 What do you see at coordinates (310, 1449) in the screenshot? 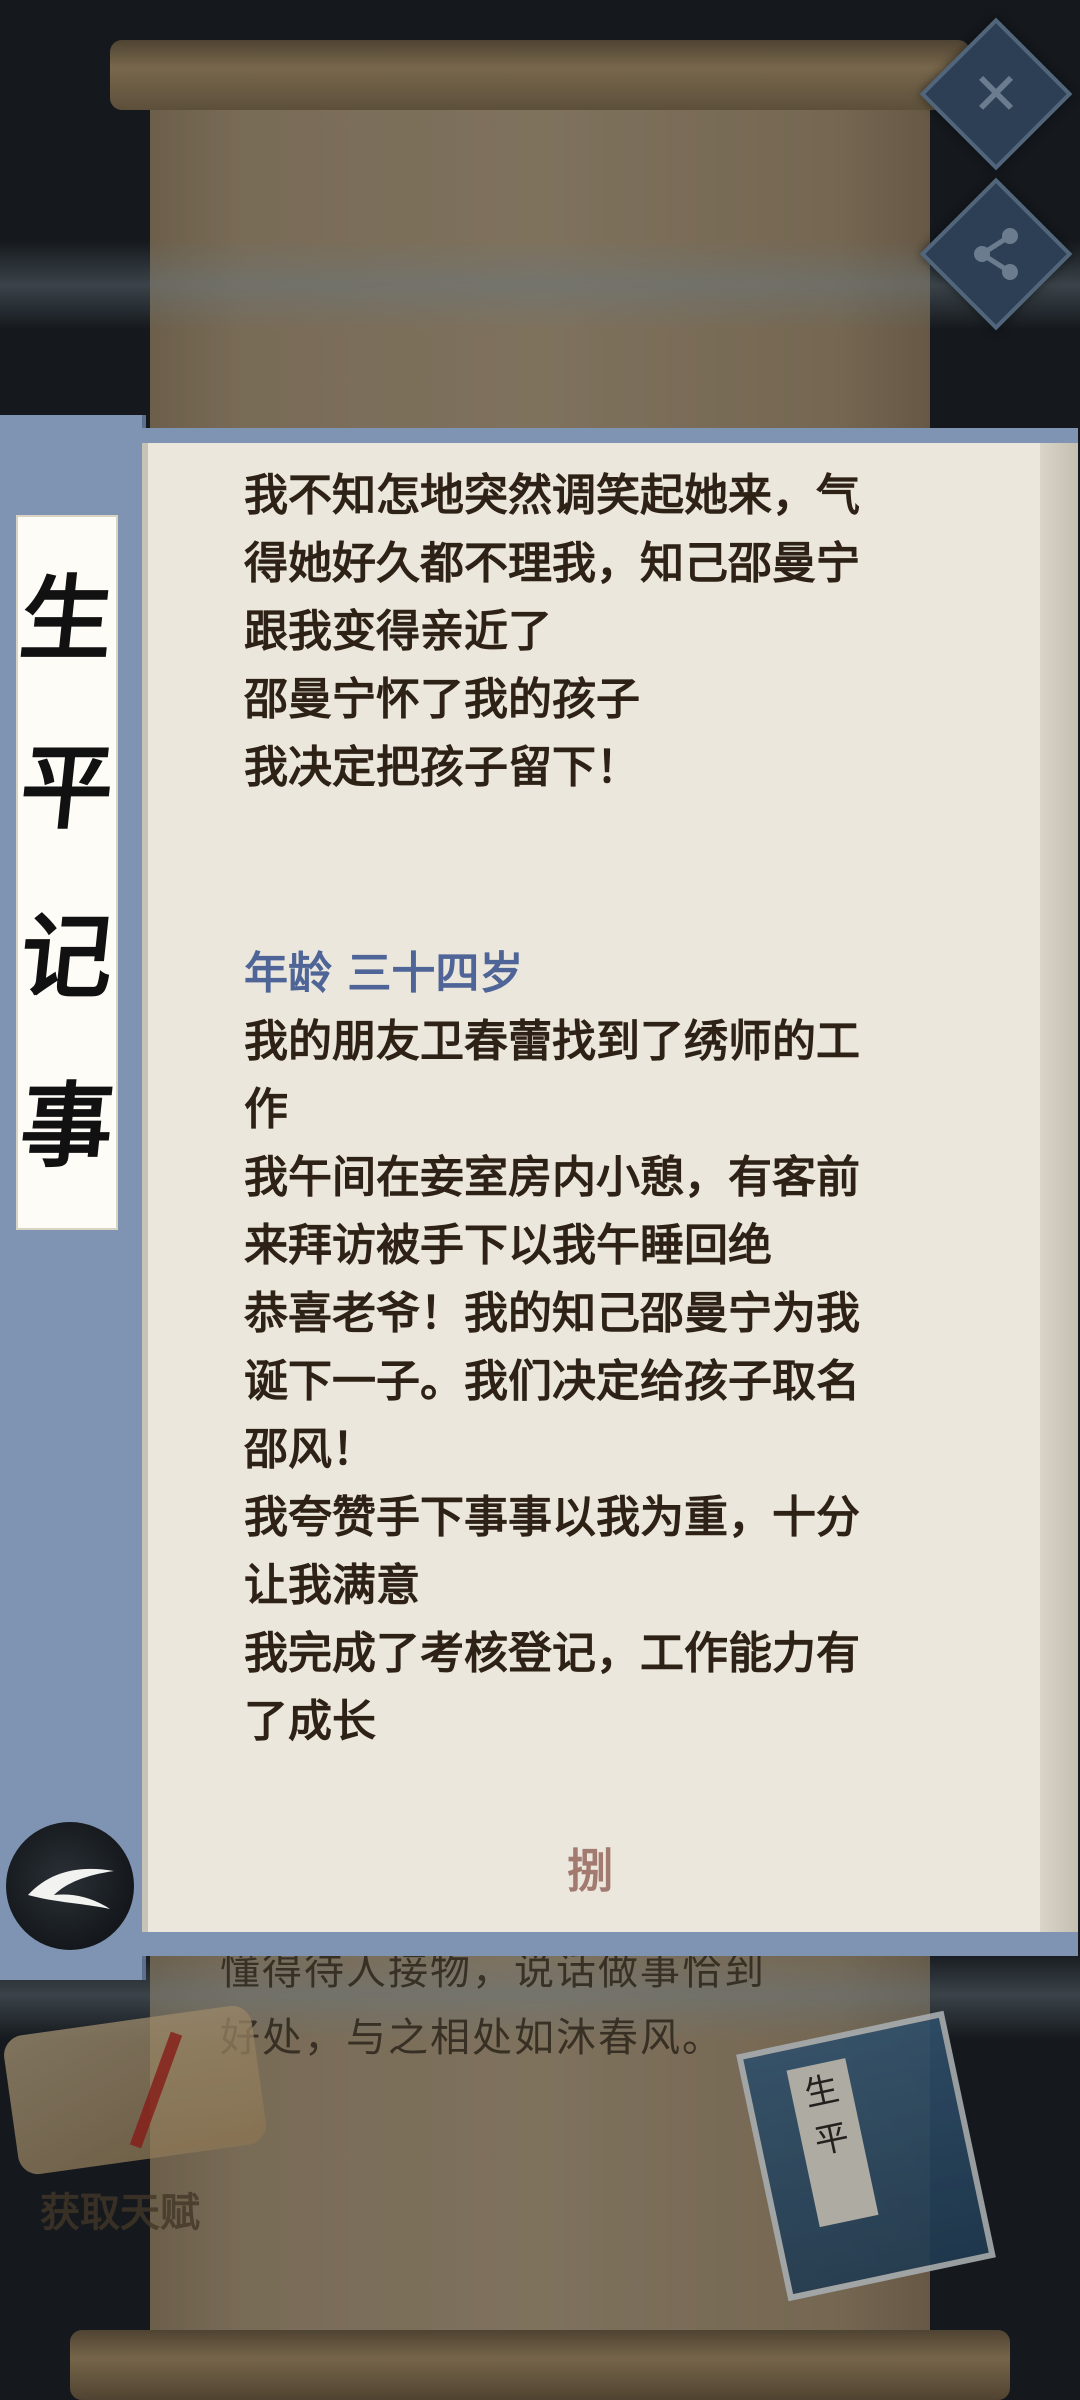
I see `log-line: 邵风！` at bounding box center [310, 1449].